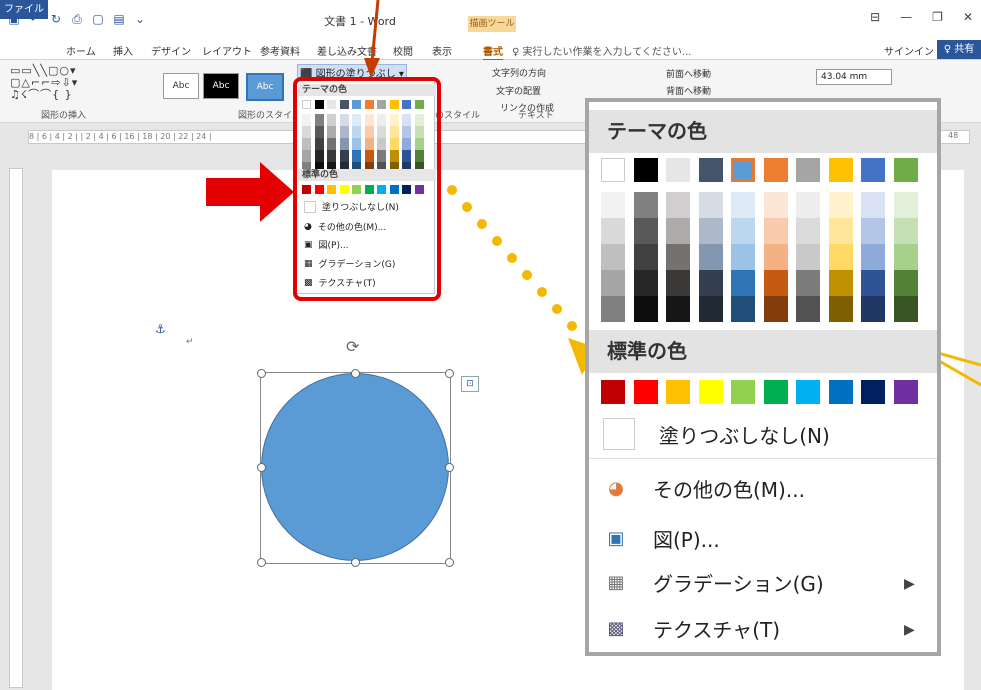  I want to click on minimize-icon: —, so click(906, 17).